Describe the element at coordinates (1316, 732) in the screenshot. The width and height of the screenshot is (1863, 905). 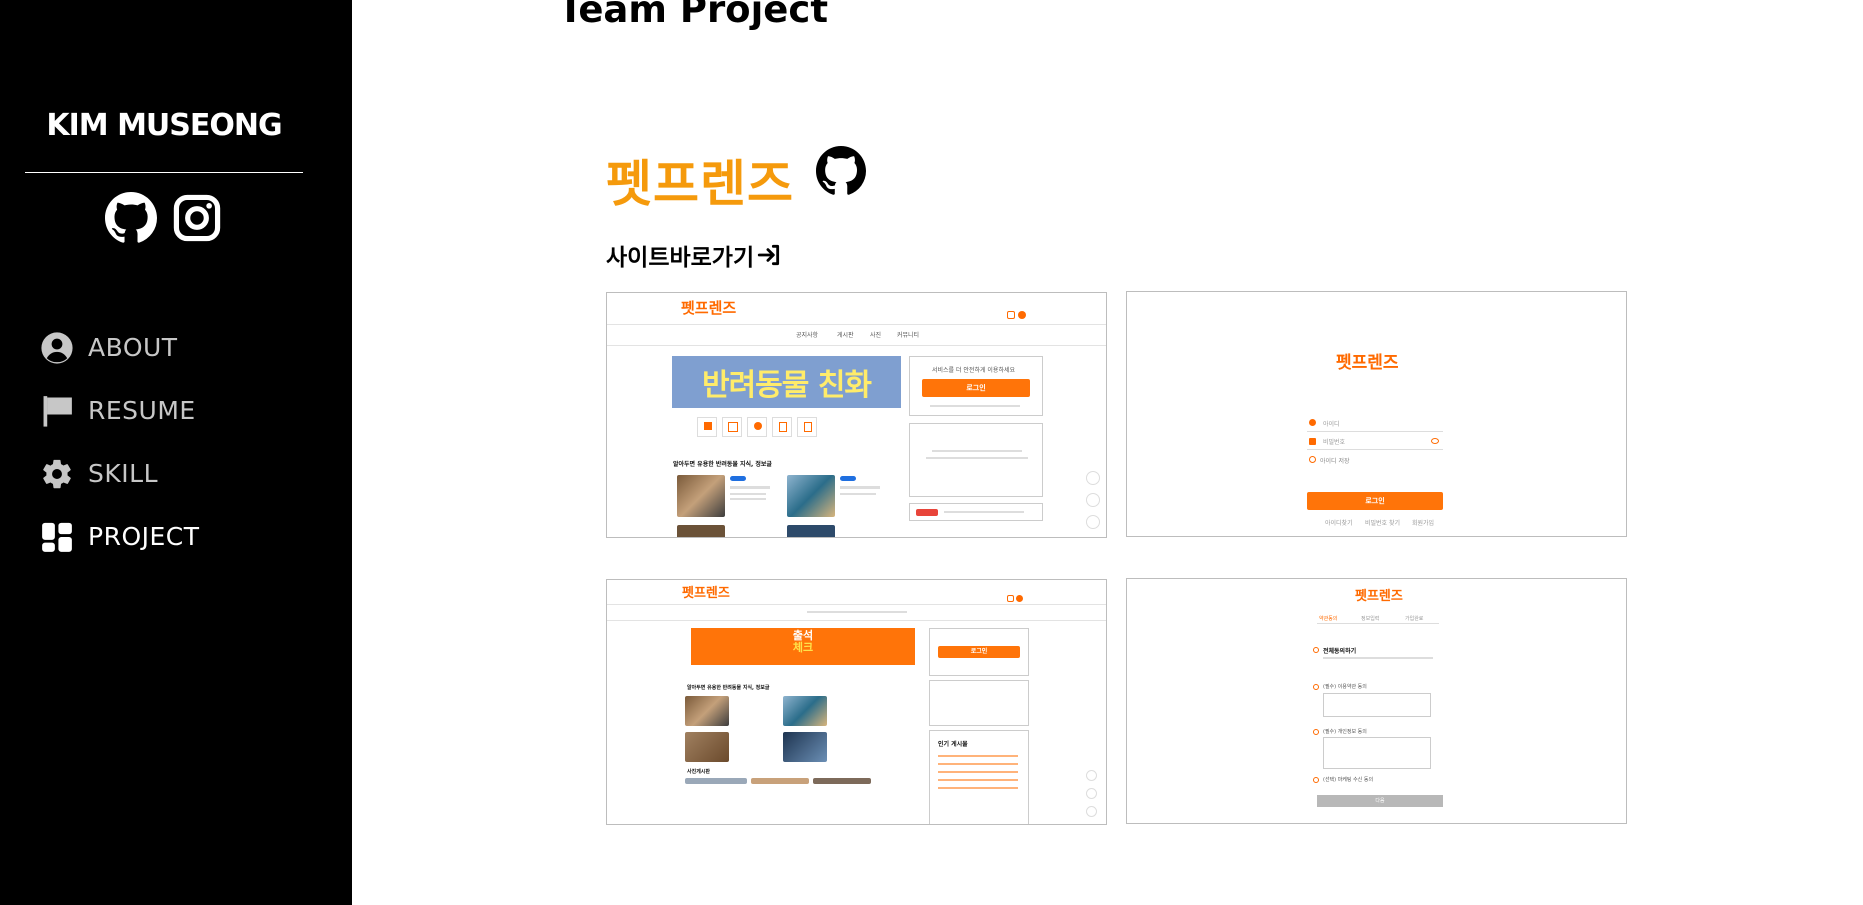
I see `terms-2-checkbox` at that location.